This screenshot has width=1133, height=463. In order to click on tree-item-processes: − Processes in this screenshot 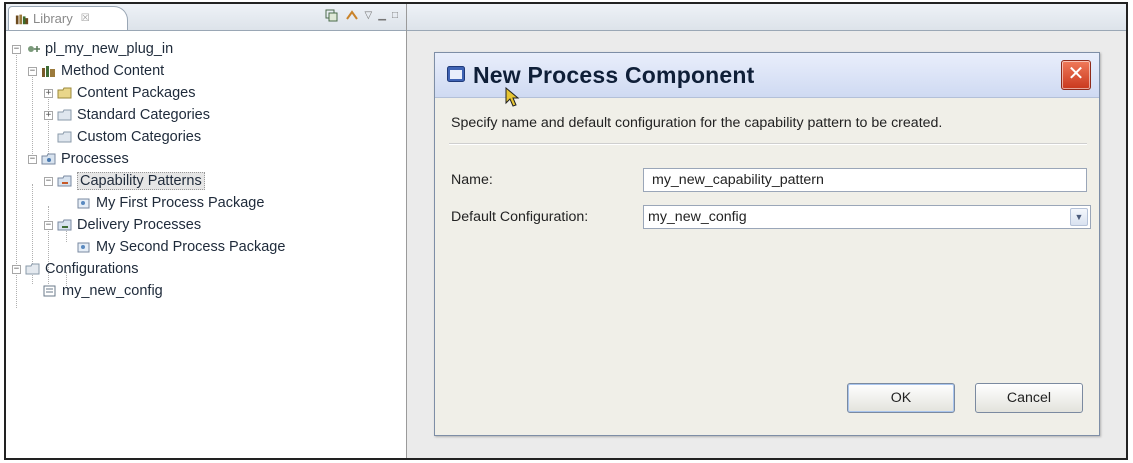, I will do `click(78, 159)`.